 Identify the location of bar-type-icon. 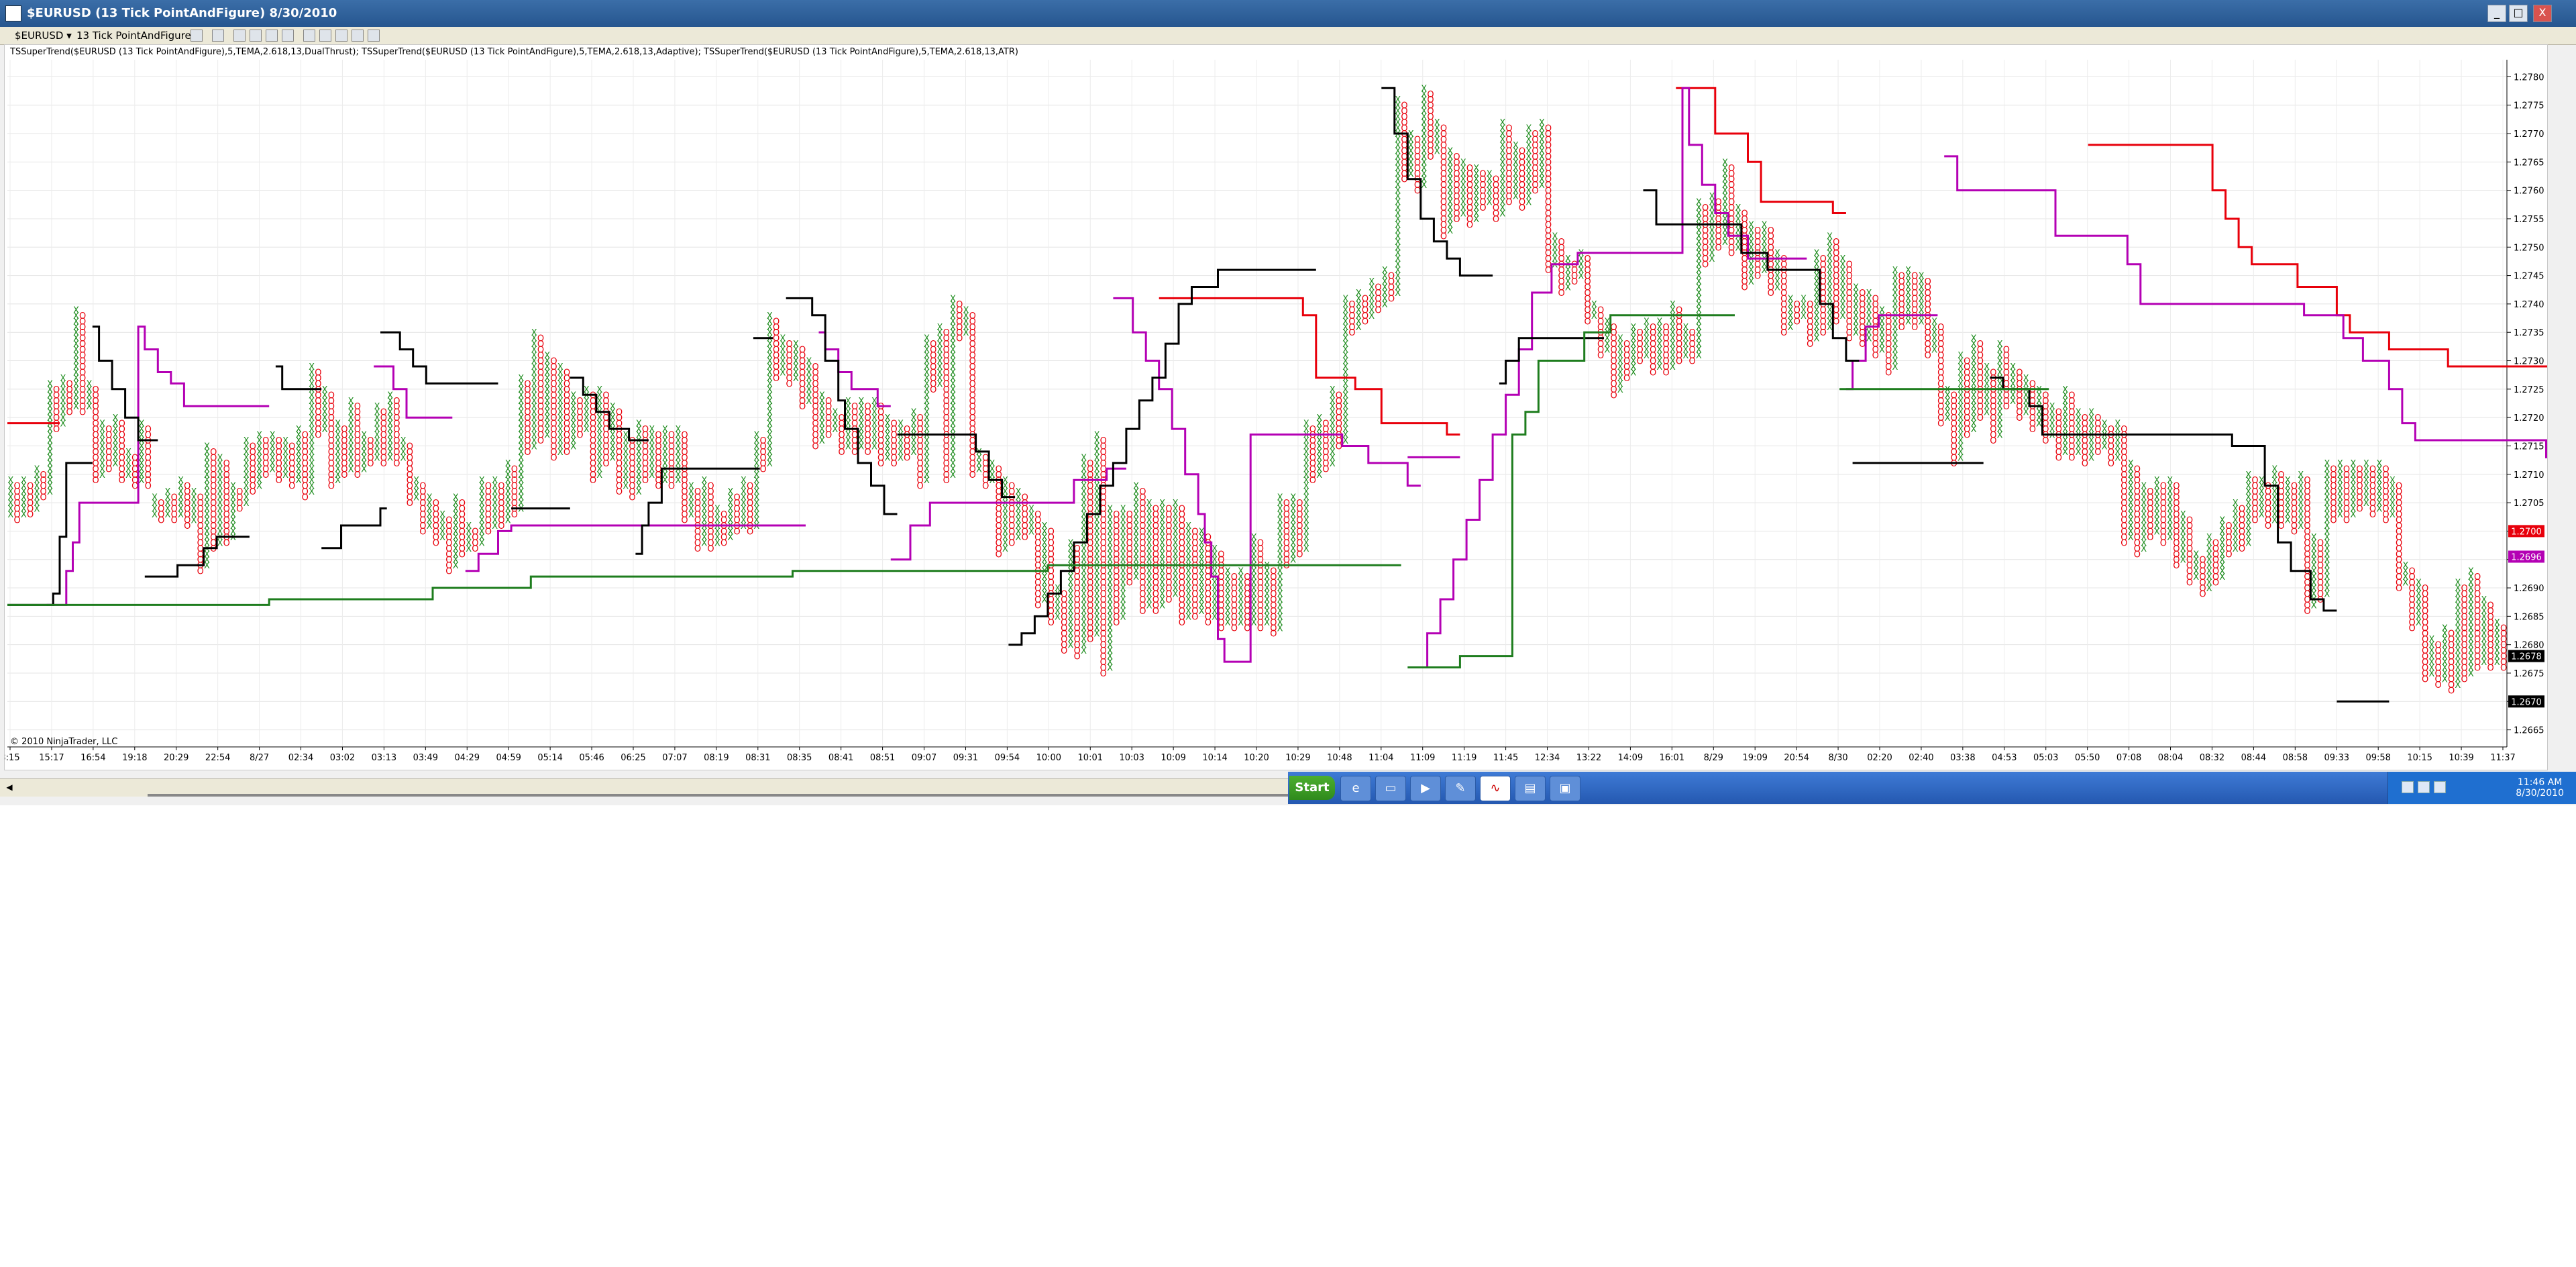
(197, 36).